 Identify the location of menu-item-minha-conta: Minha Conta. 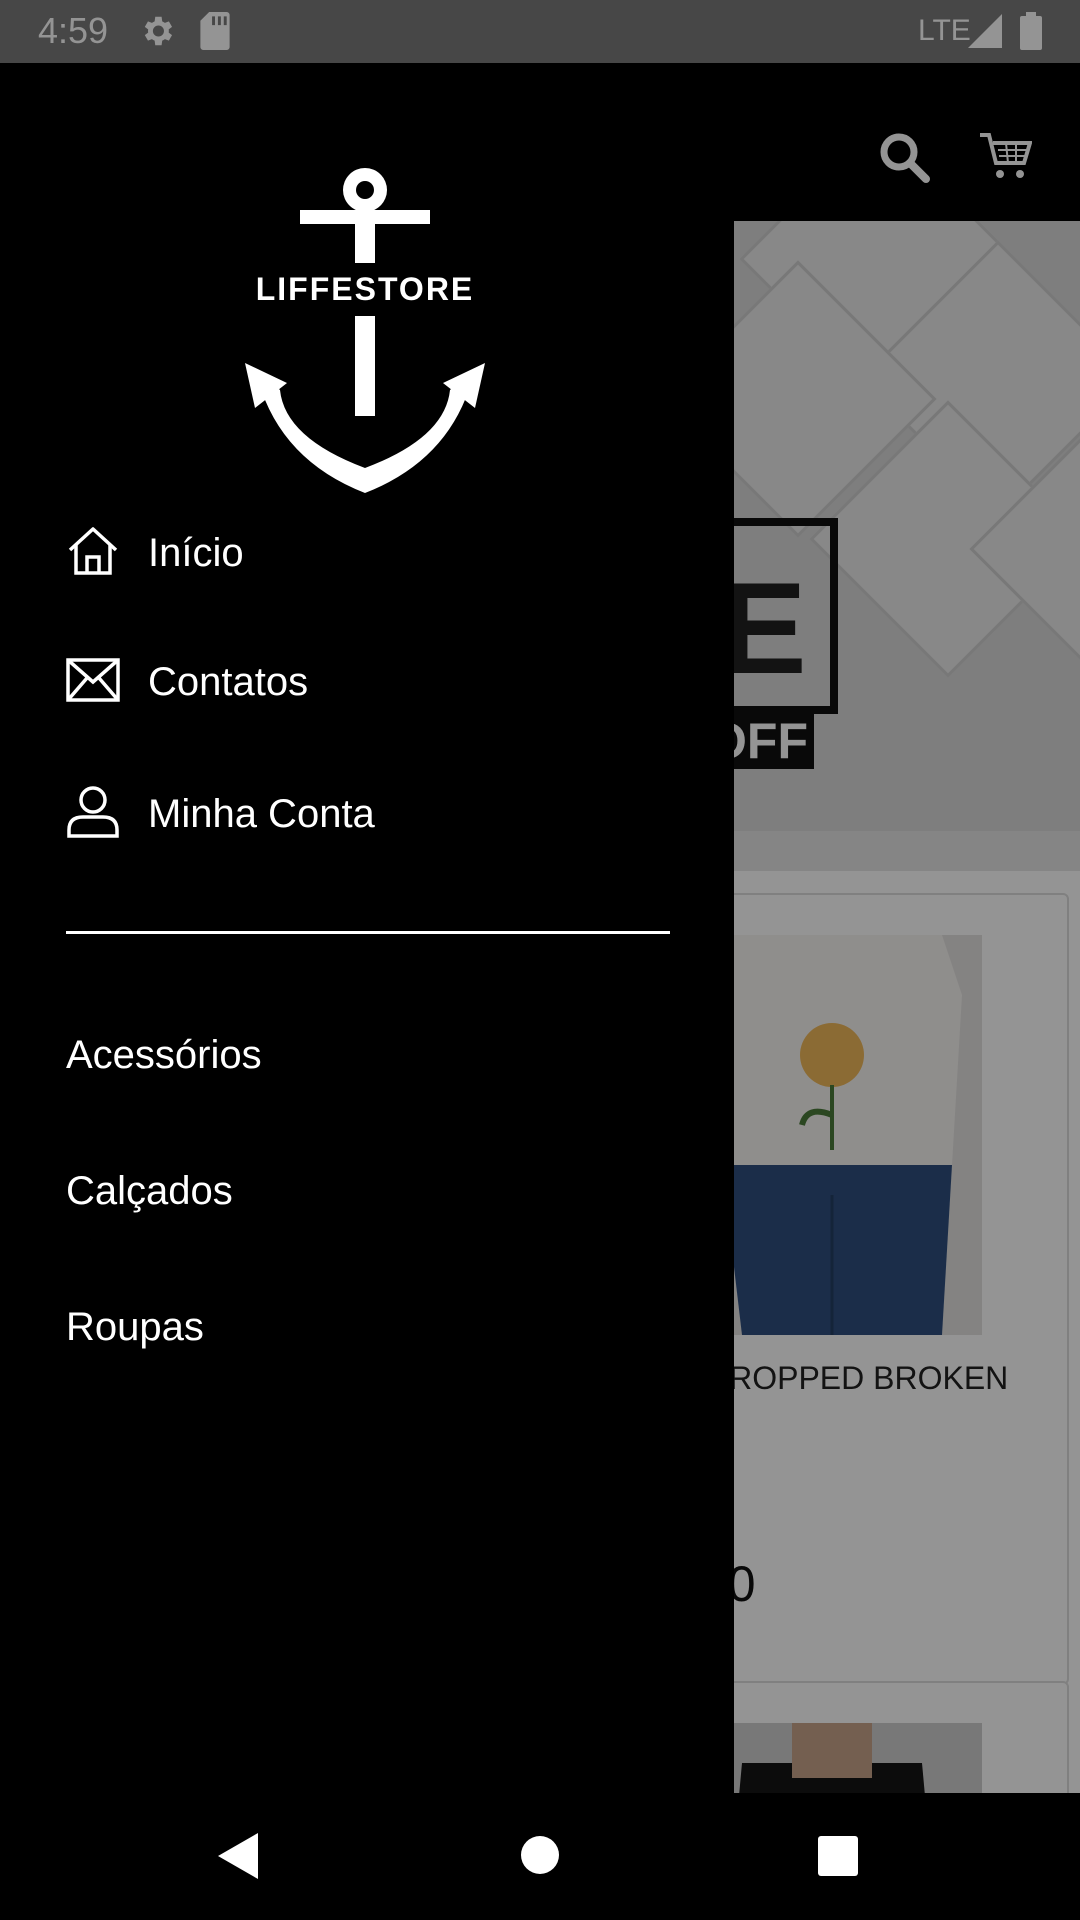
(220, 814).